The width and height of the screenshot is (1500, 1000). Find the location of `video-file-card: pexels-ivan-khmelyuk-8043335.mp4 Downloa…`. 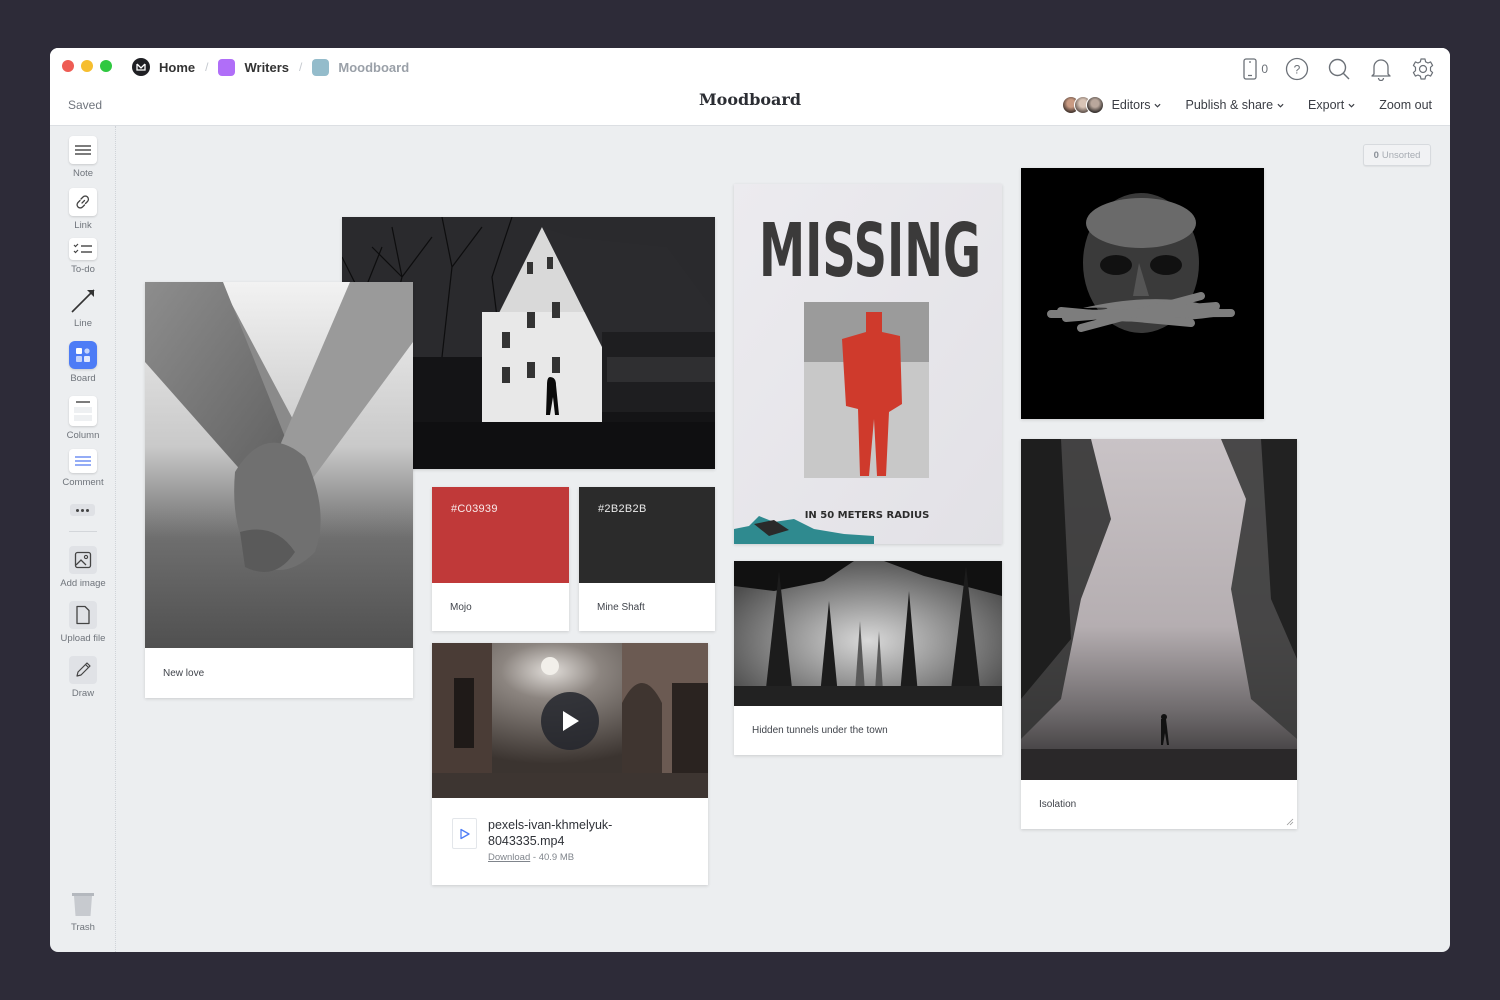

video-file-card: pexels-ivan-khmelyuk-8043335.mp4 Downloa… is located at coordinates (570, 764).